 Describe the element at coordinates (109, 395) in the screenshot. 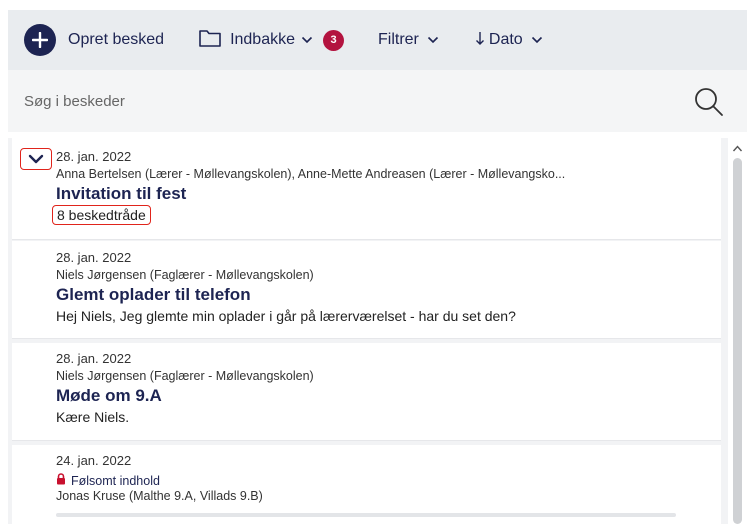

I see `message-subject: Møde om 9.A` at that location.